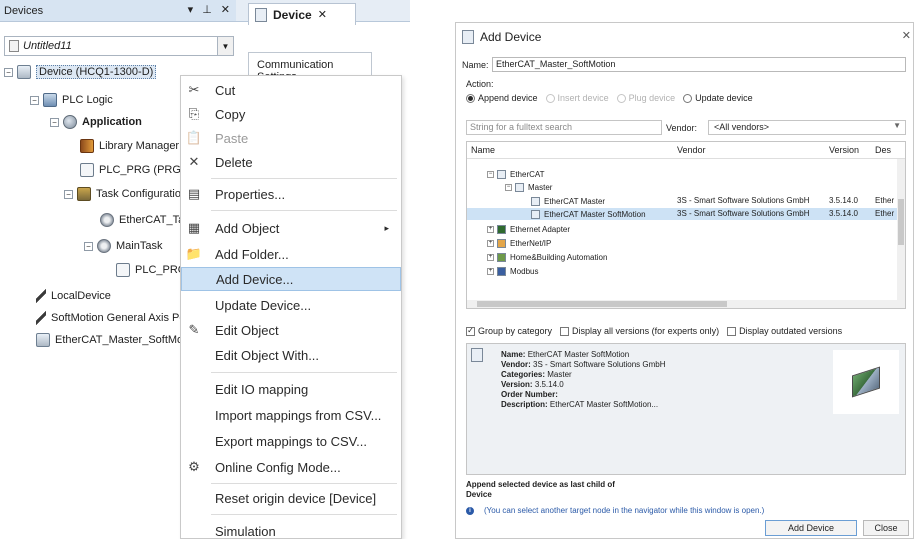  I want to click on close-tab-icon: ✕, so click(322, 14).